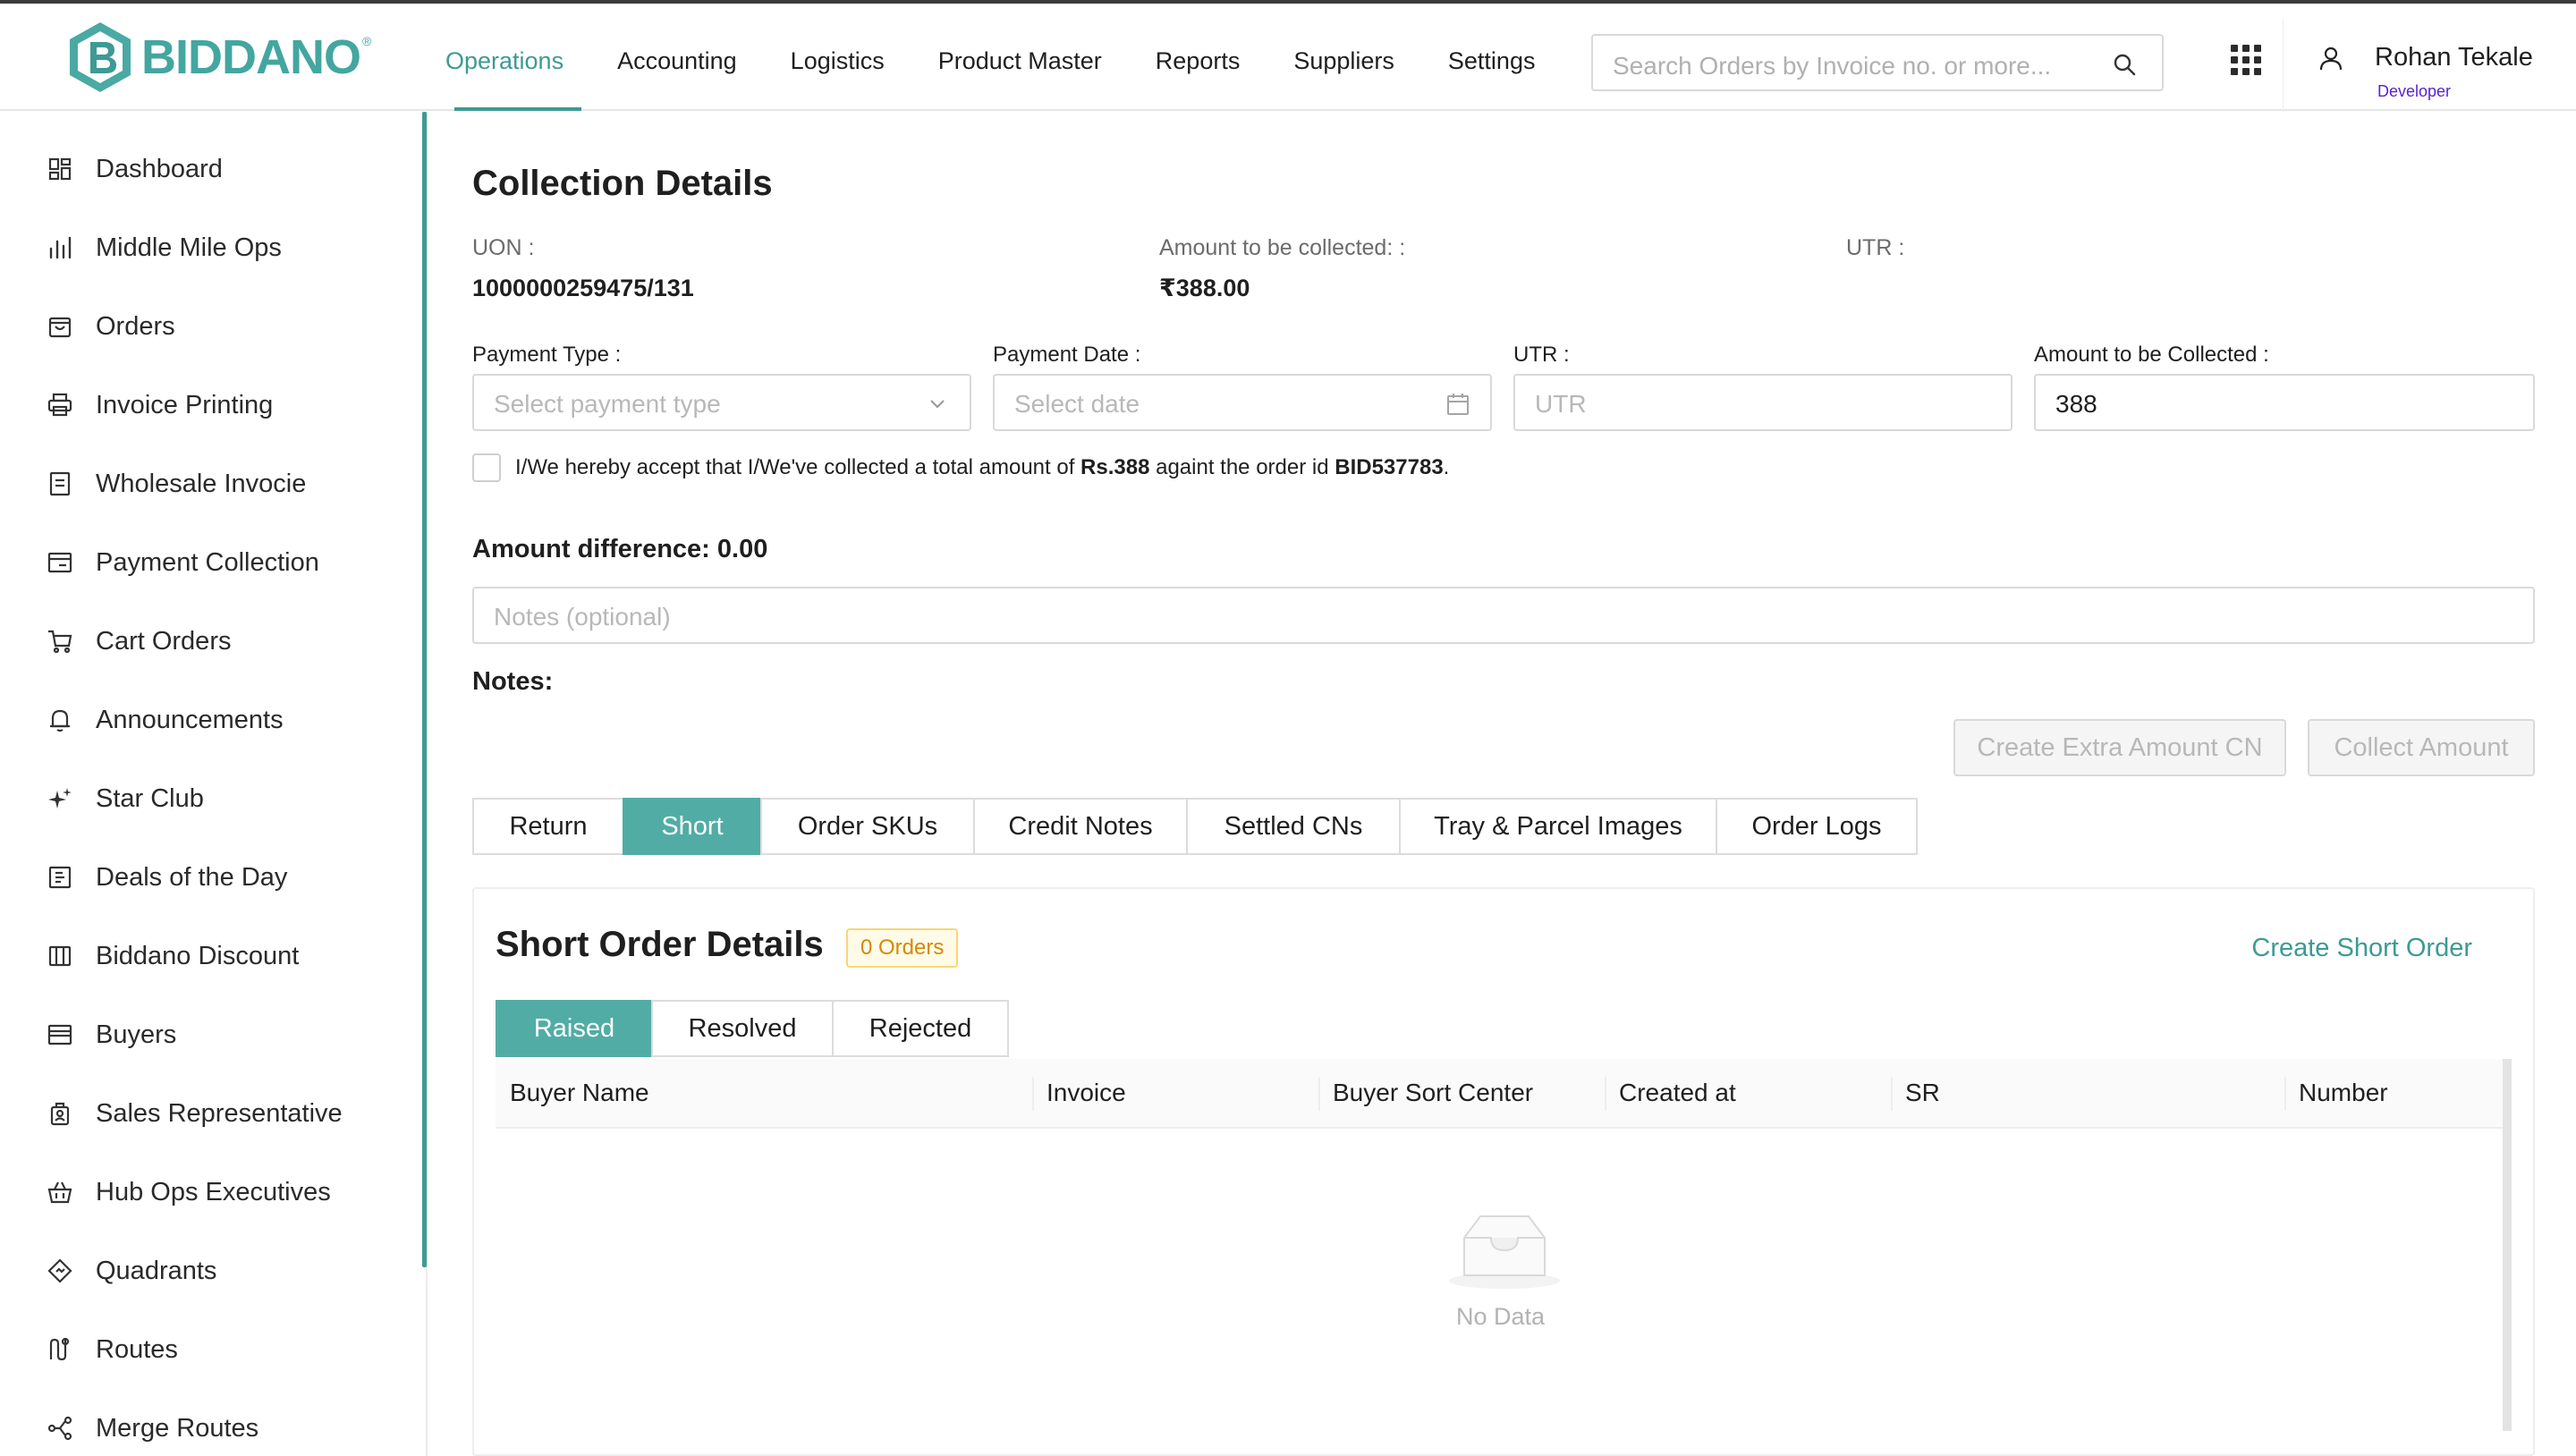  What do you see at coordinates (1115, 467) in the screenshot?
I see `accept-amount: Rs.388` at bounding box center [1115, 467].